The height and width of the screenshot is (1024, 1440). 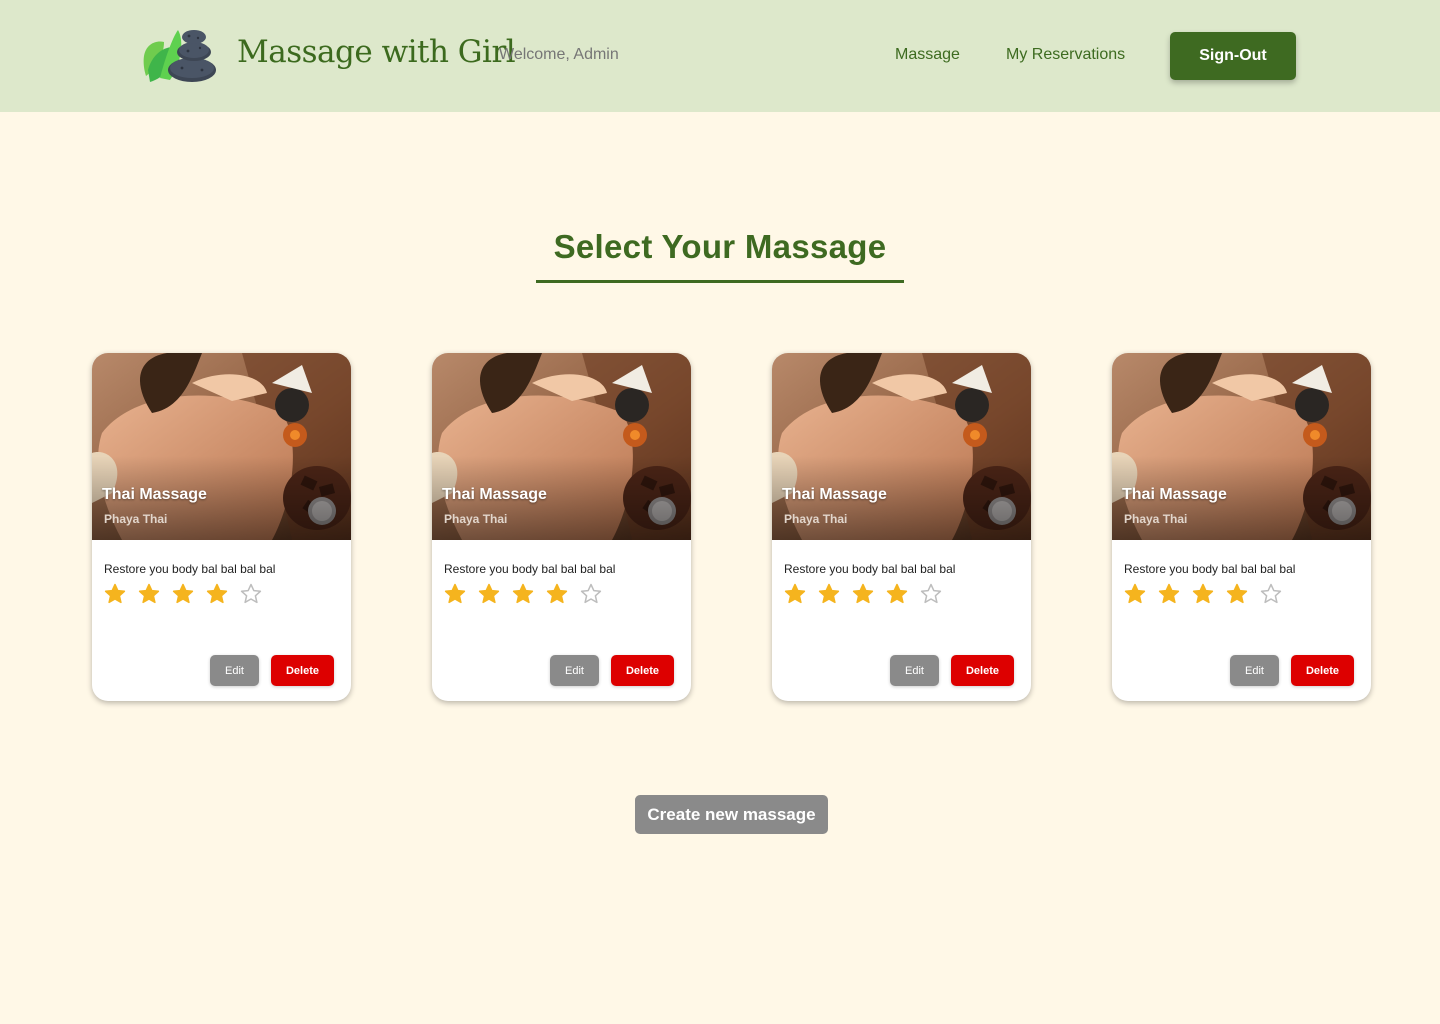 What do you see at coordinates (720, 246) in the screenshot?
I see `page-title: Select Your Massage` at bounding box center [720, 246].